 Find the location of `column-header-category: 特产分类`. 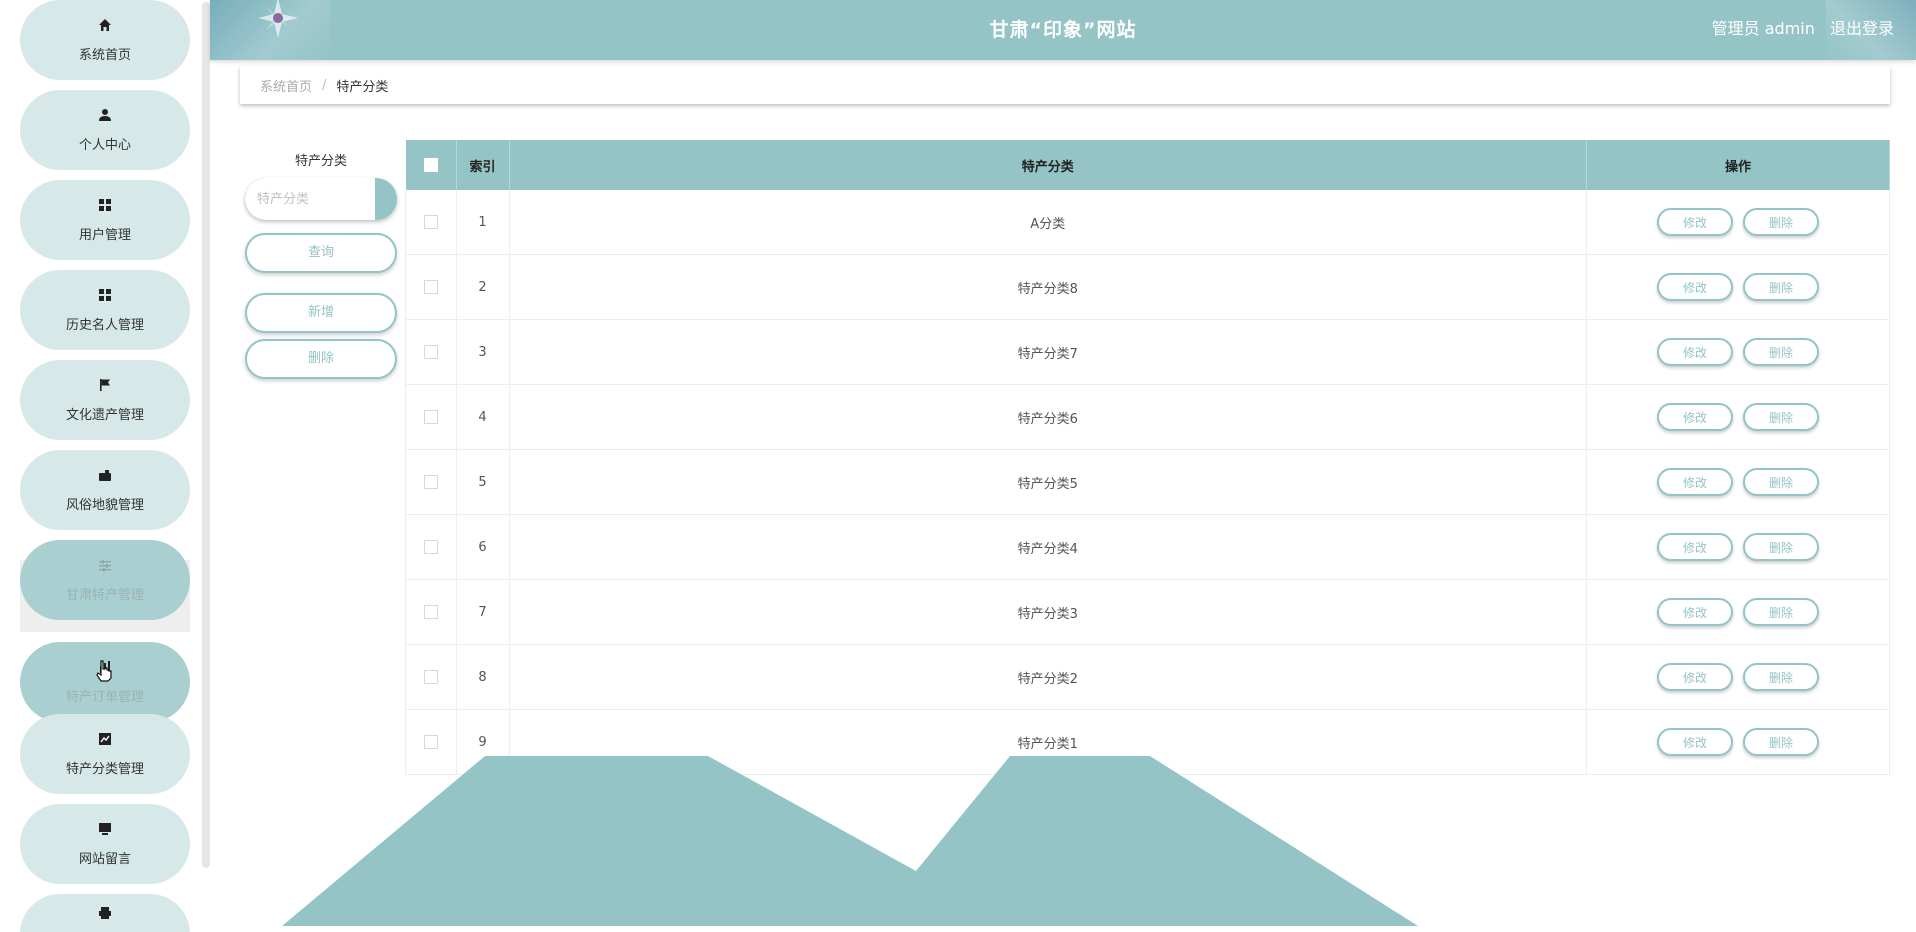

column-header-category: 特产分类 is located at coordinates (1048, 165).